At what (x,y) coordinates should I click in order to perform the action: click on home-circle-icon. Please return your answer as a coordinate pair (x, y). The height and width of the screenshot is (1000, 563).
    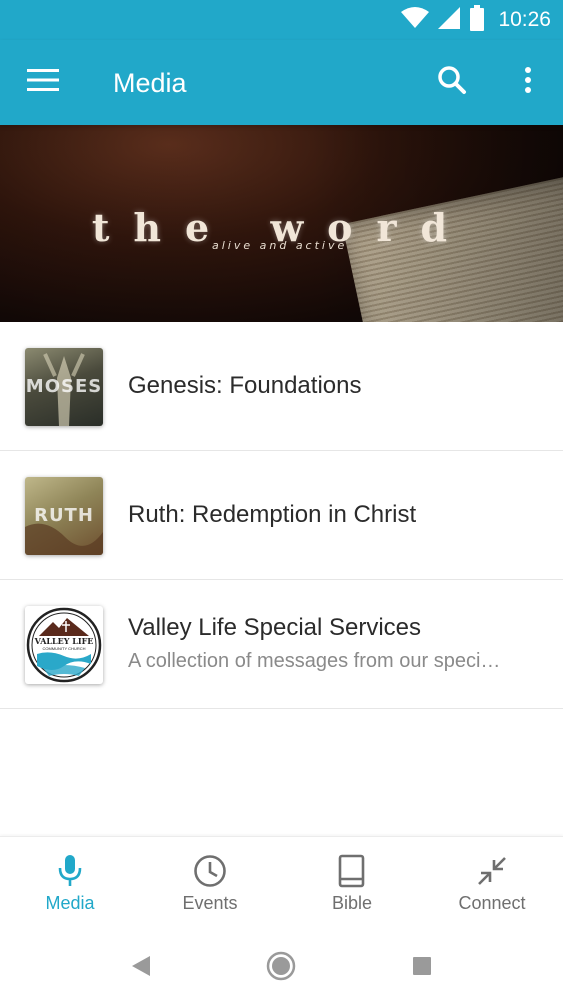
    Looking at the image, I should click on (281, 968).